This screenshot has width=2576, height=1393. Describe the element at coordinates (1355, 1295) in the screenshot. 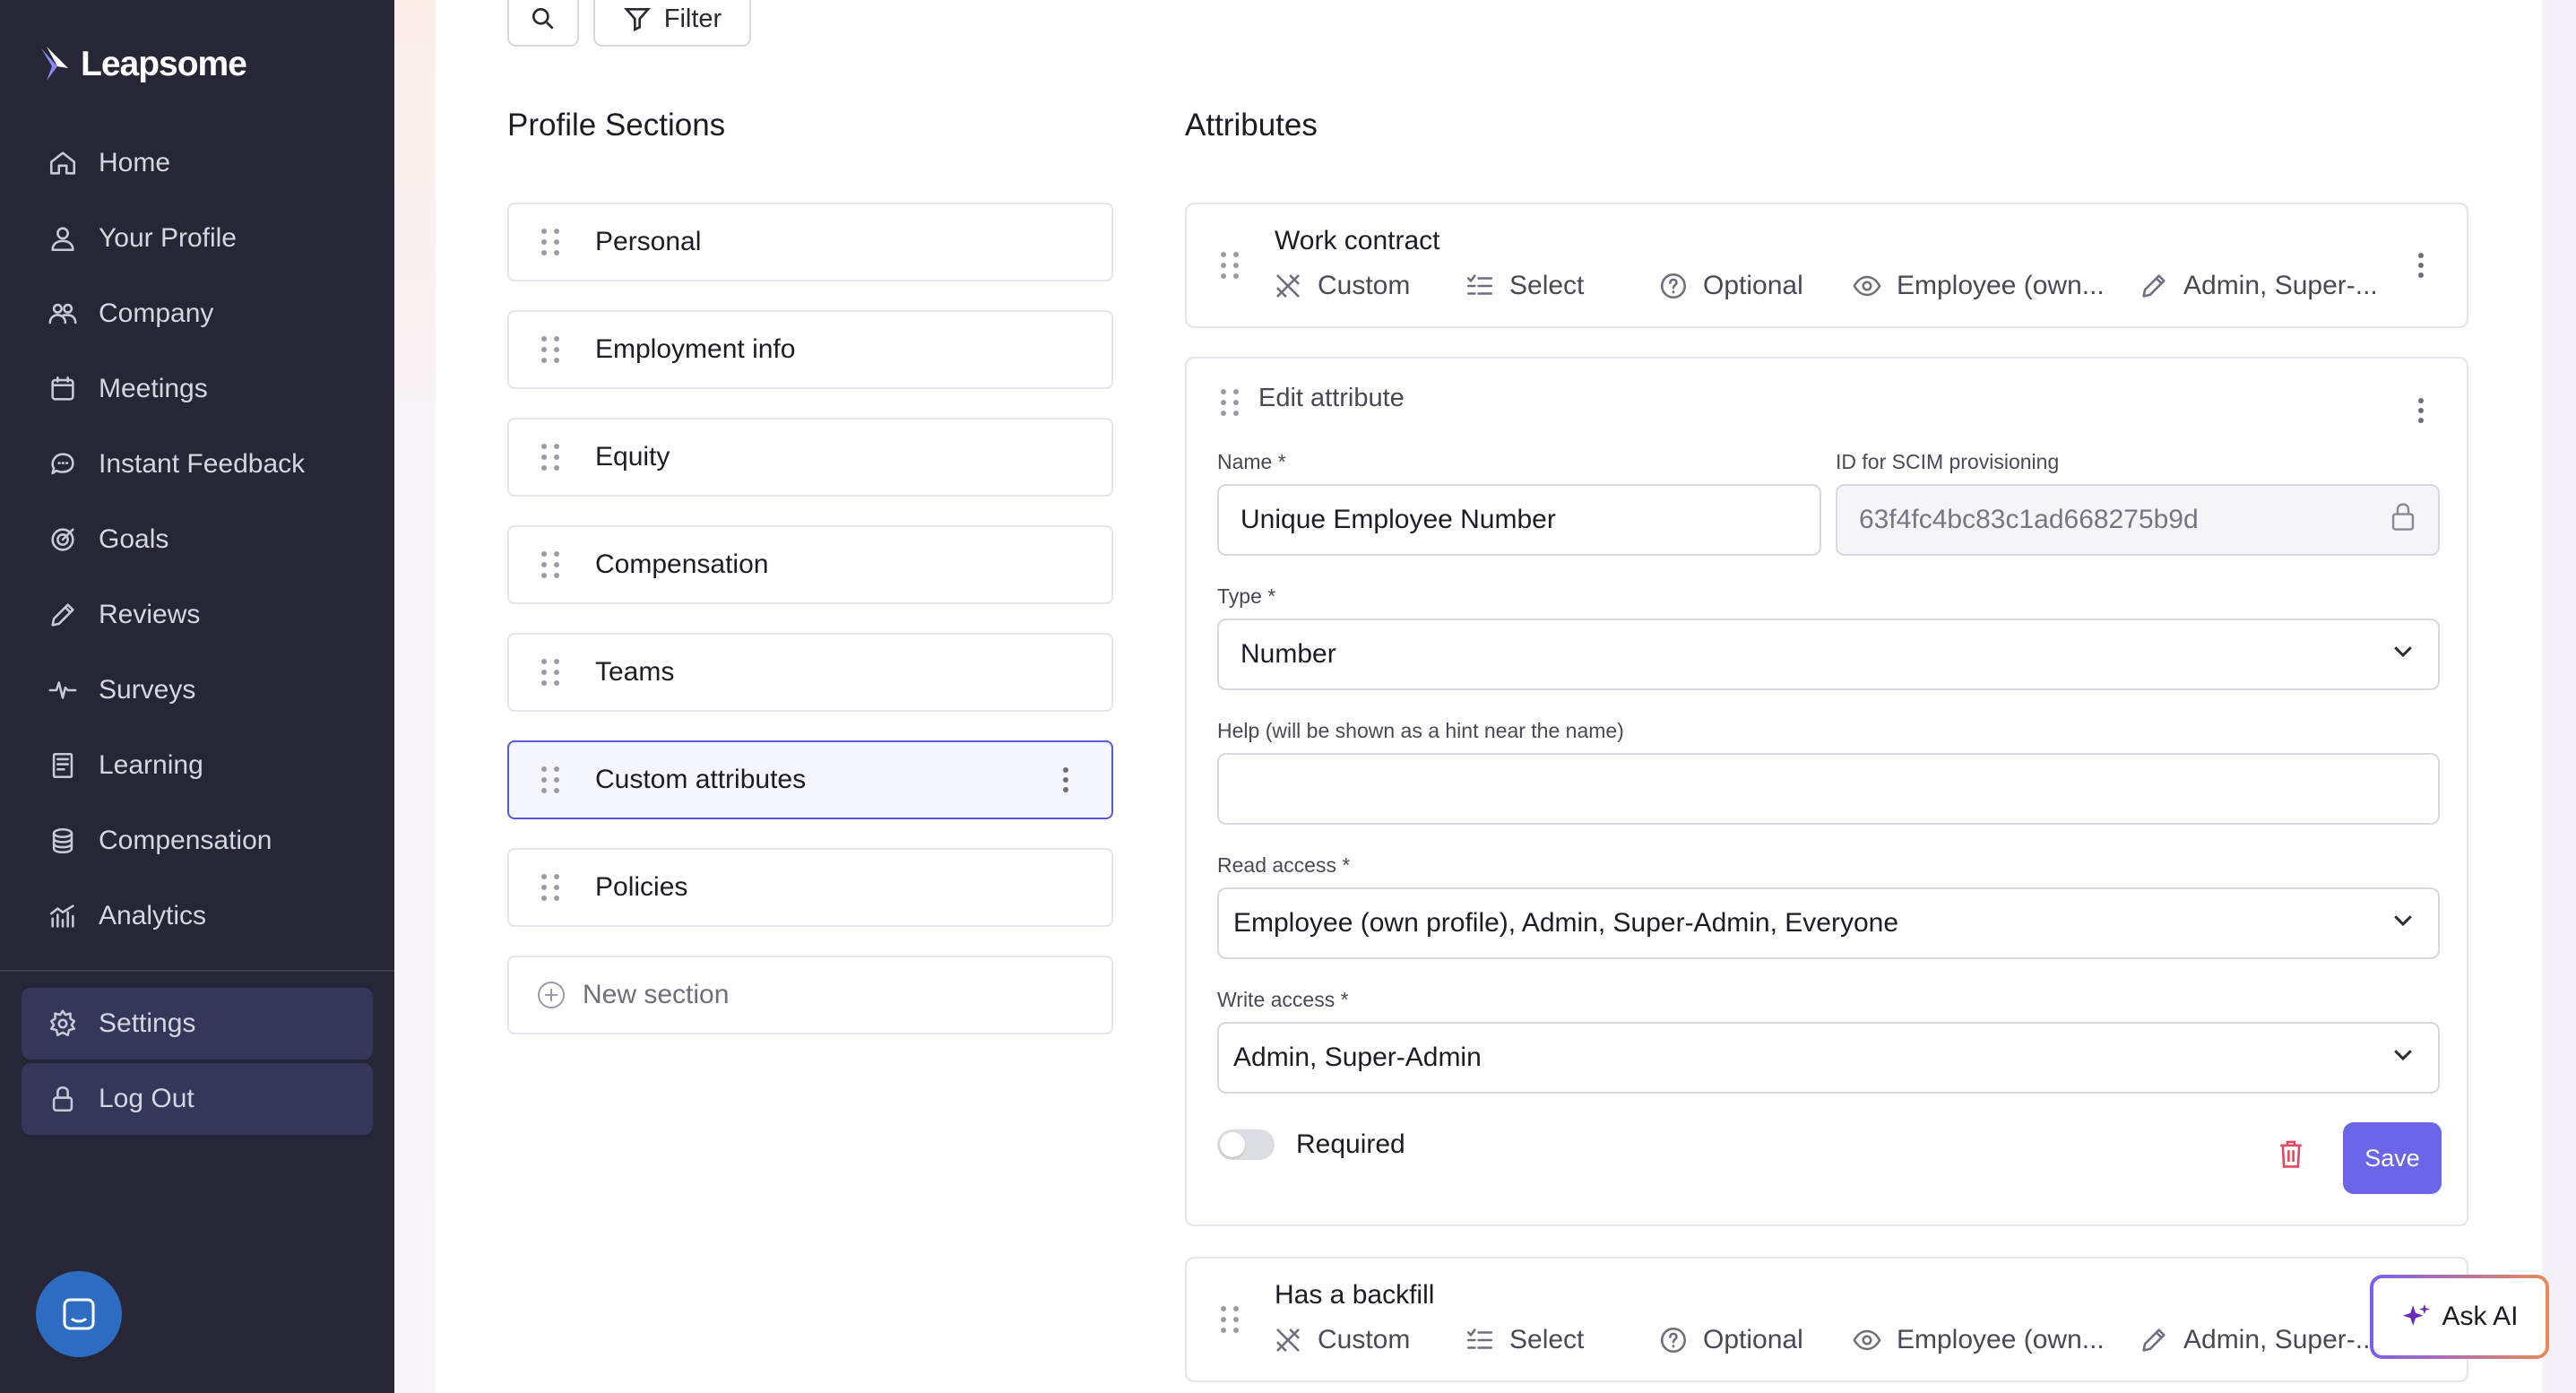

I see `attribute-name: Has a backfill` at that location.